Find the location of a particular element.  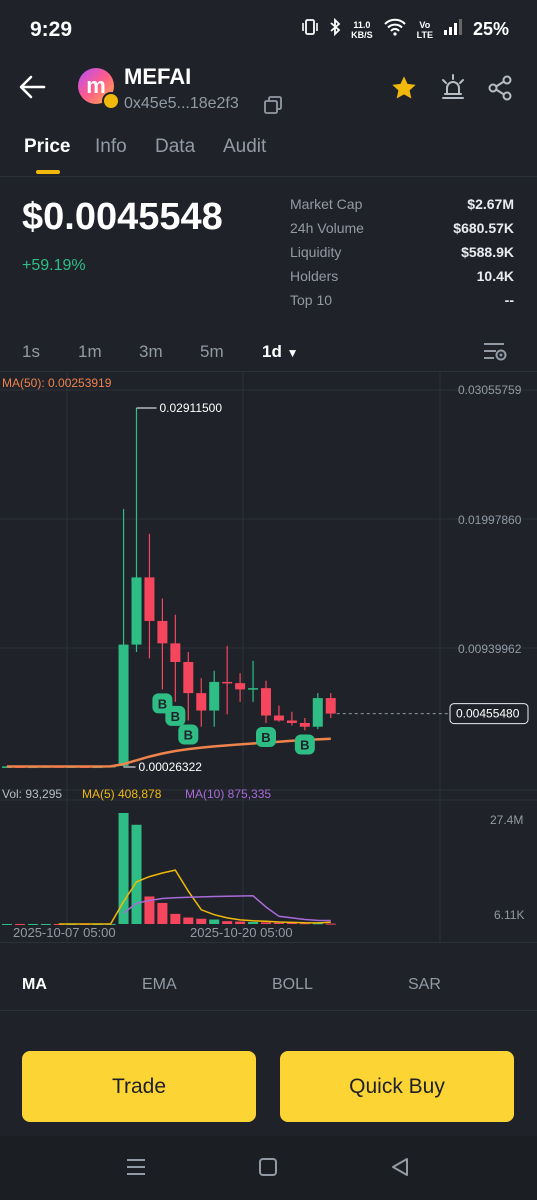

indicator-ma: MA is located at coordinates (34, 985).